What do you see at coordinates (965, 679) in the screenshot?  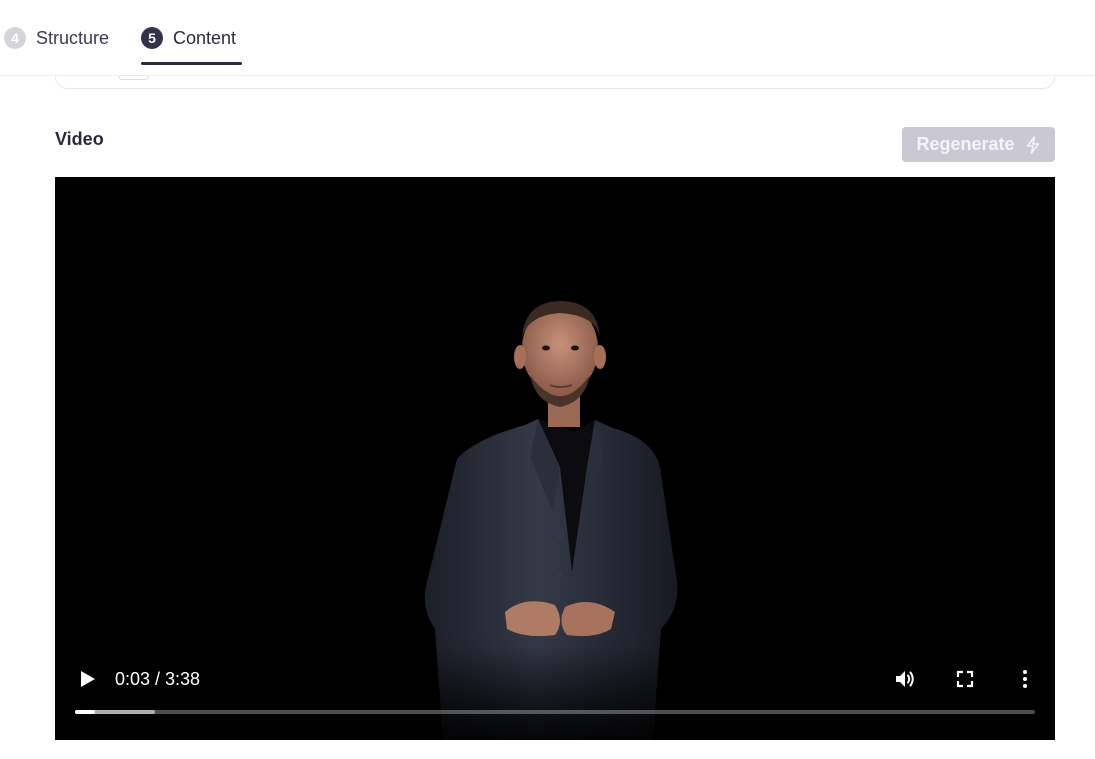 I see `fullscreen-icon` at bounding box center [965, 679].